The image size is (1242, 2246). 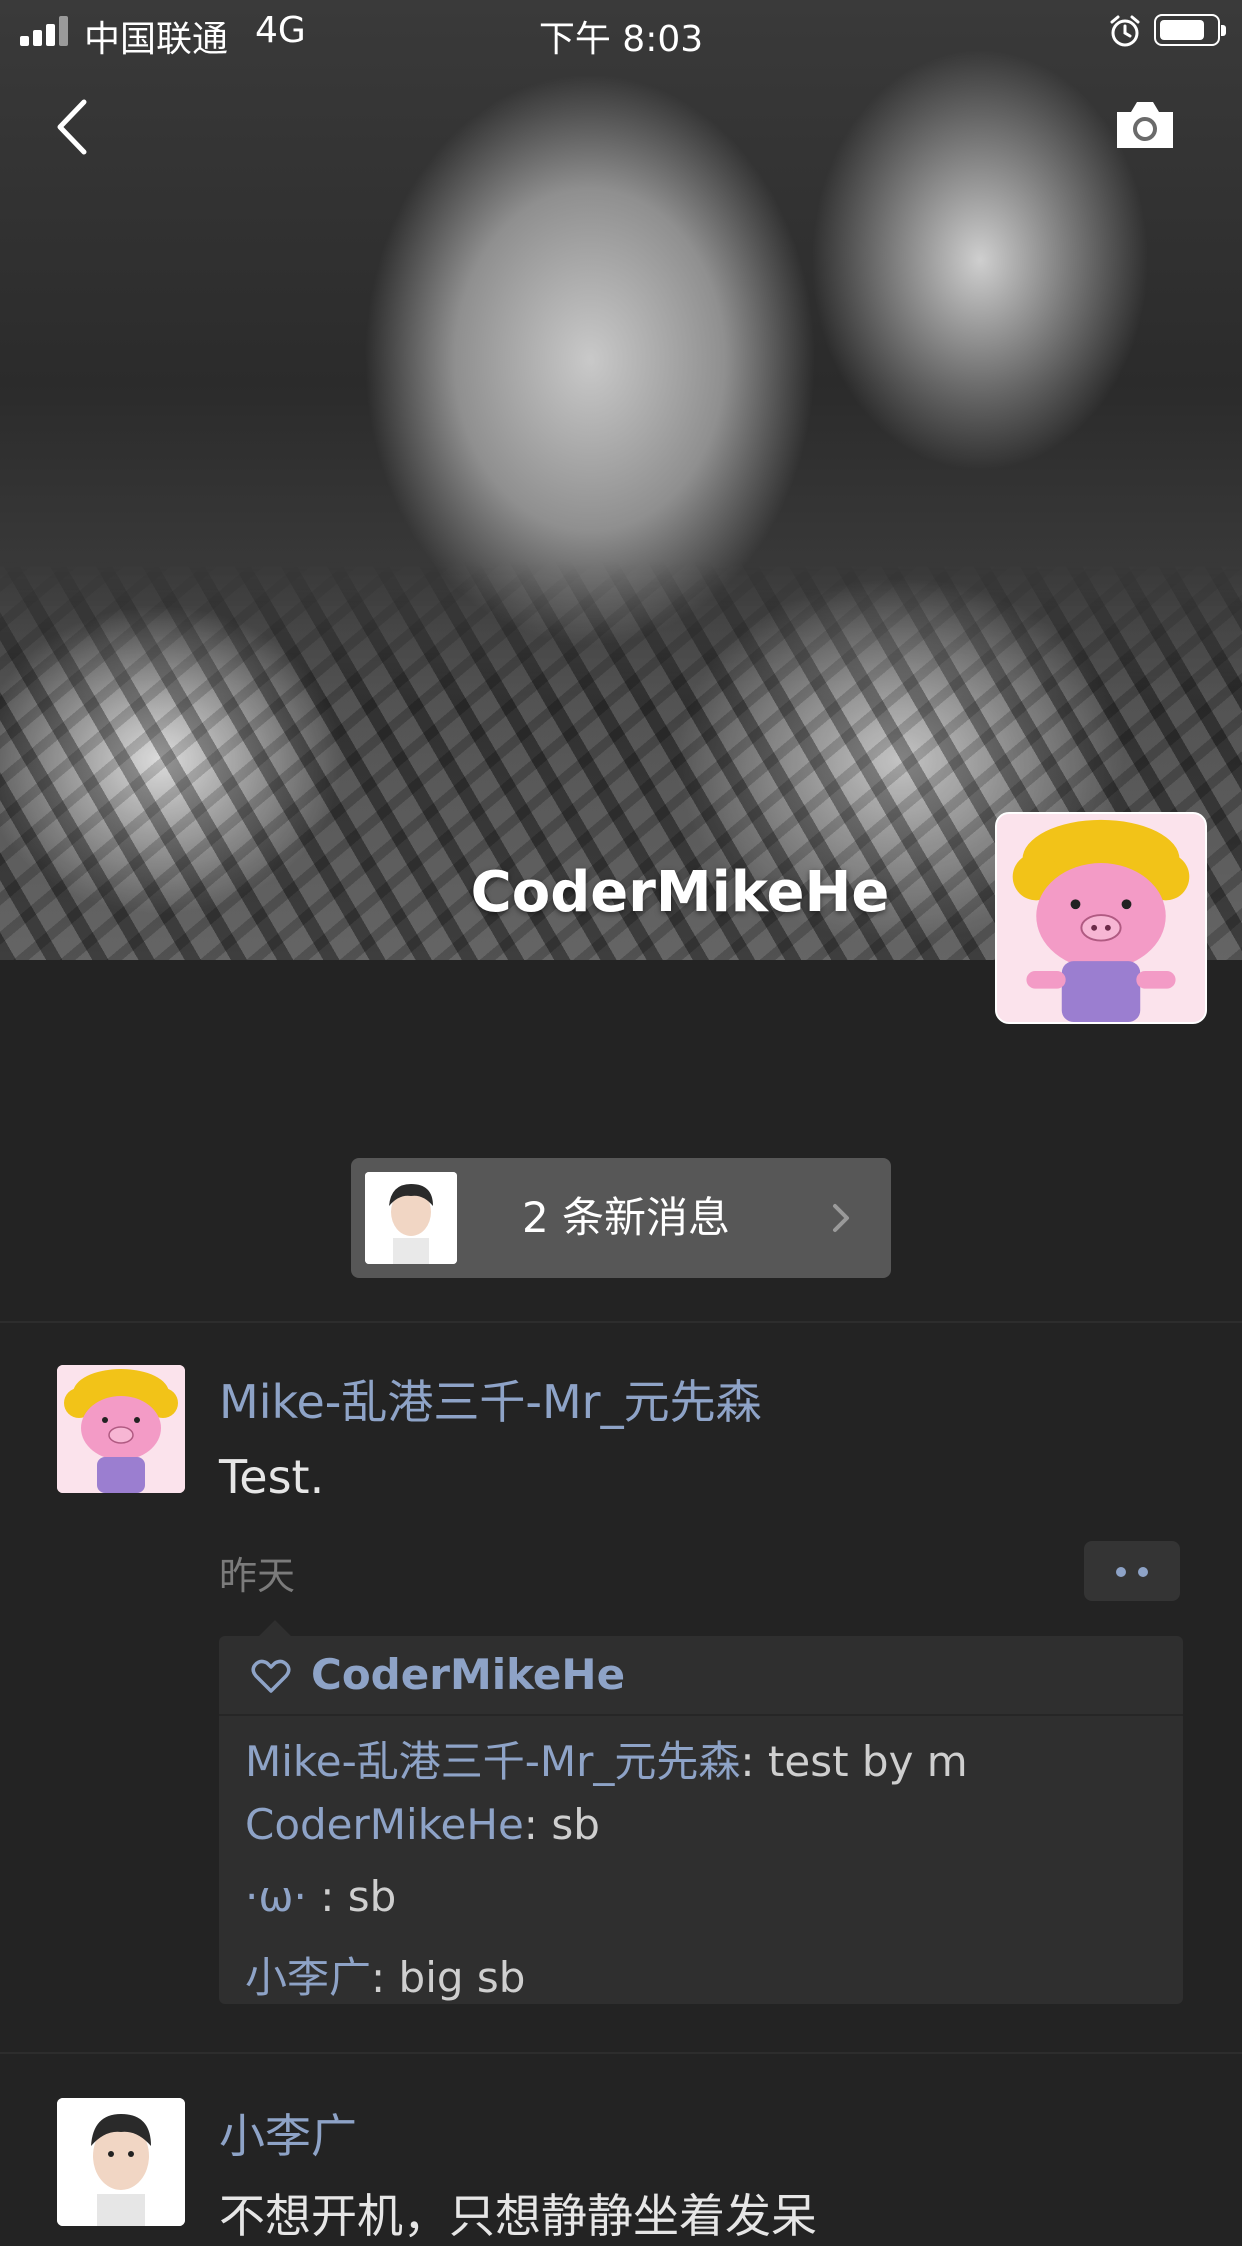 I want to click on comment-author: 小李广, so click(x=308, y=1977).